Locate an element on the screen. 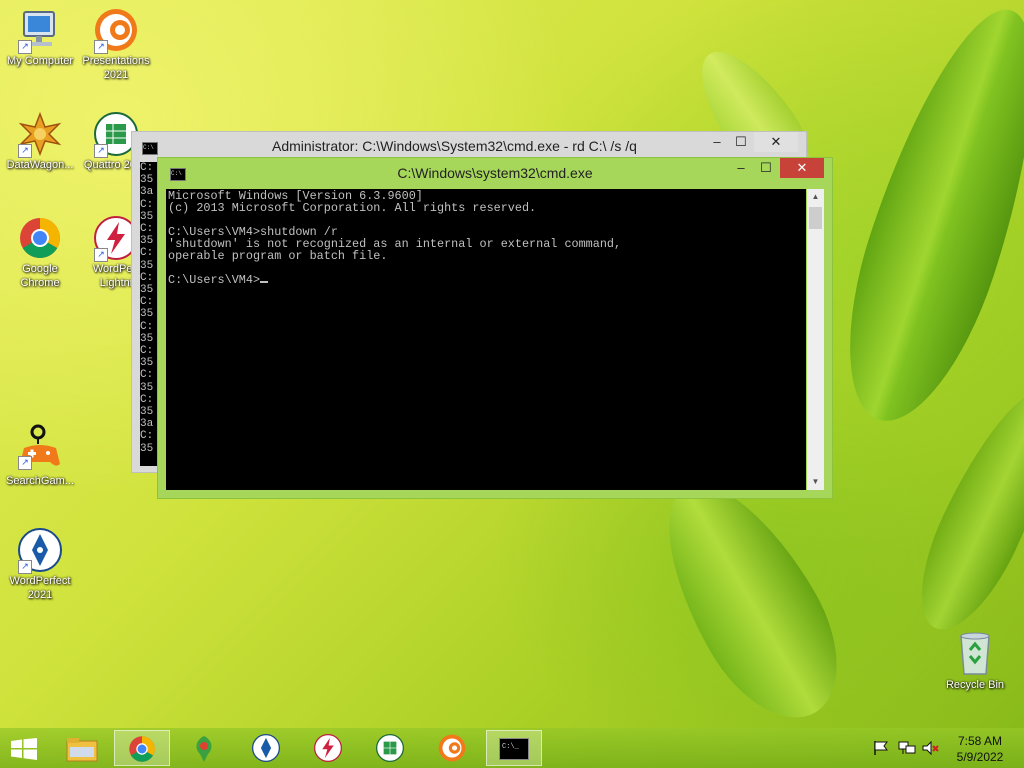  taskbar-quattro is located at coordinates (390, 748).